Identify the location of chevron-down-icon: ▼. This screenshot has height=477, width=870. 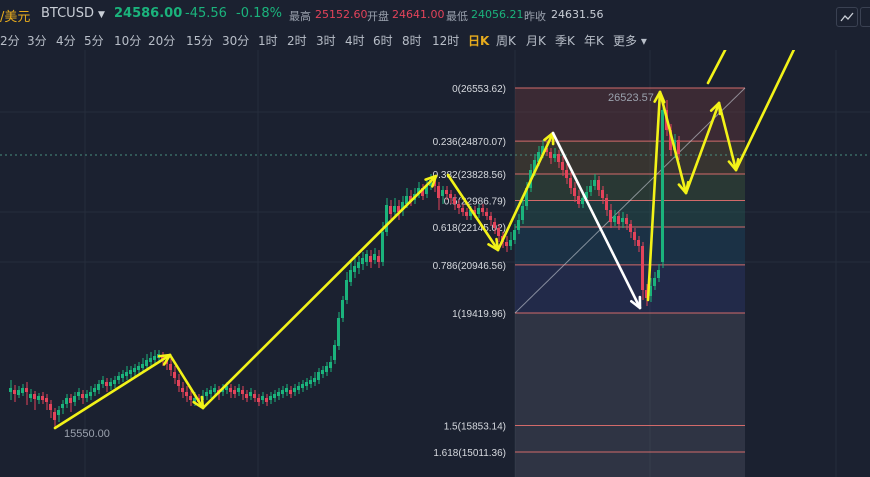
(101, 15).